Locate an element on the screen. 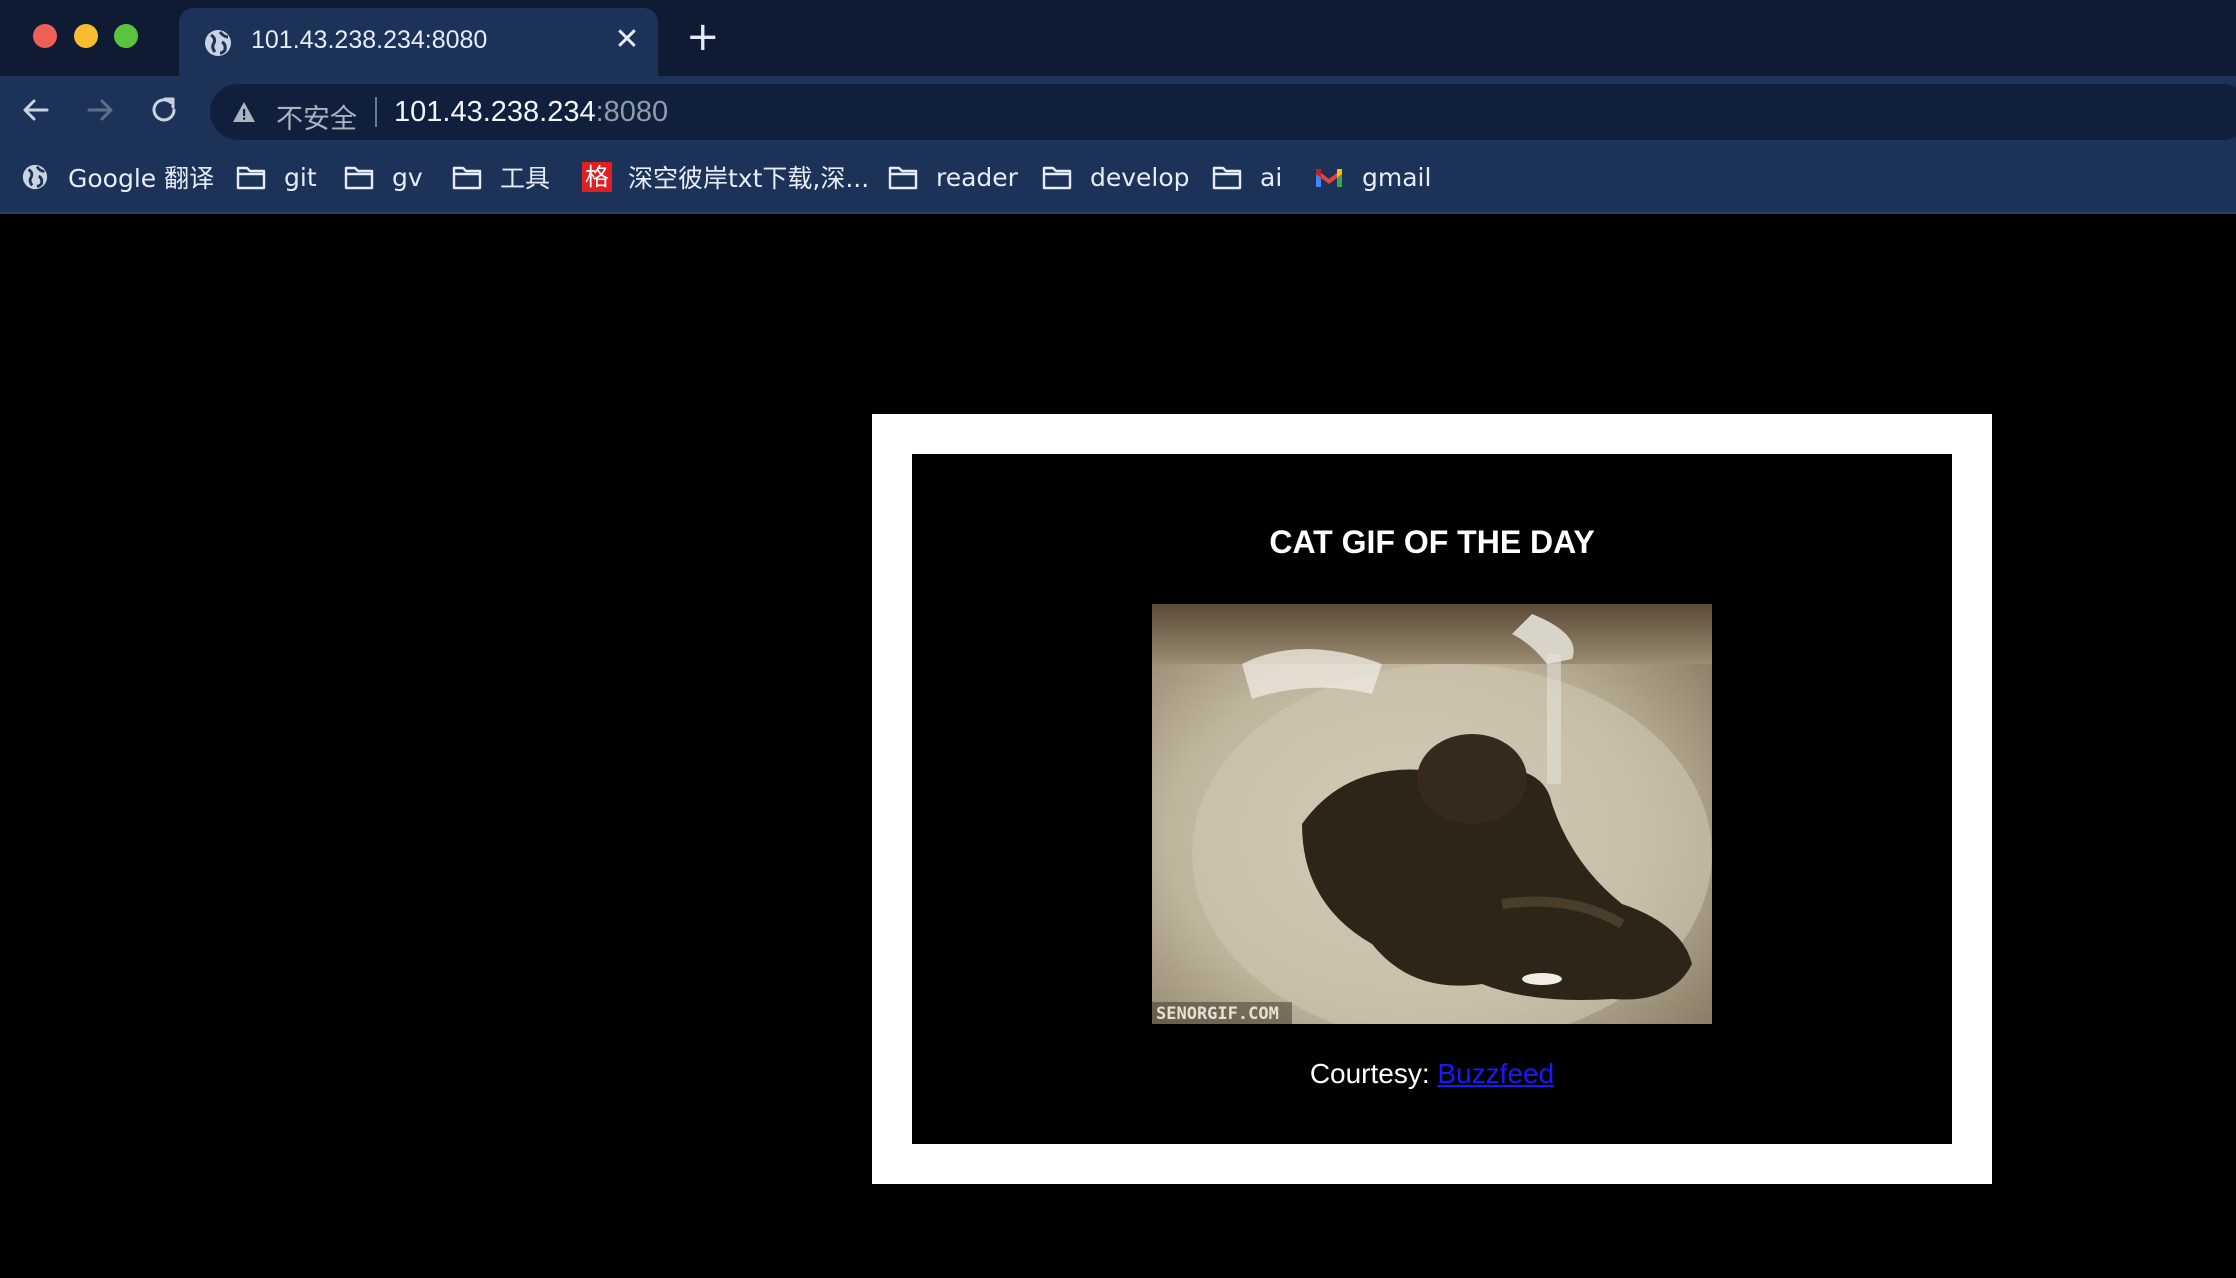 Image resolution: width=2236 pixels, height=1278 pixels. bookmark-folder-reader: reader is located at coordinates (953, 177).